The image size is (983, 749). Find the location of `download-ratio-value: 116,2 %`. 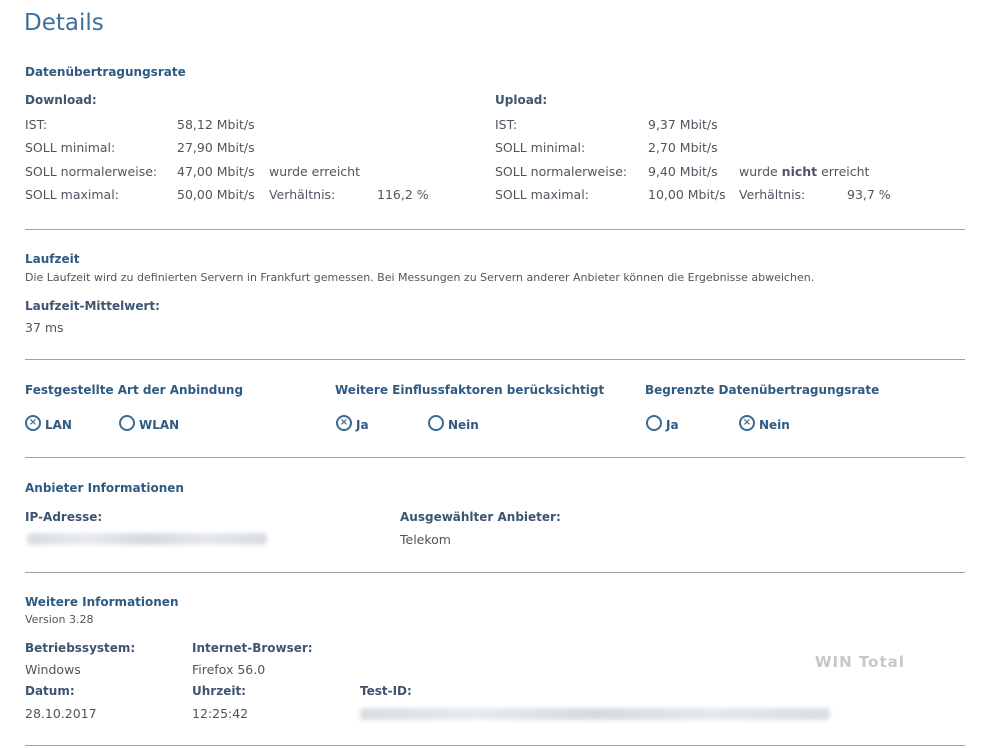

download-ratio-value: 116,2 % is located at coordinates (403, 194).